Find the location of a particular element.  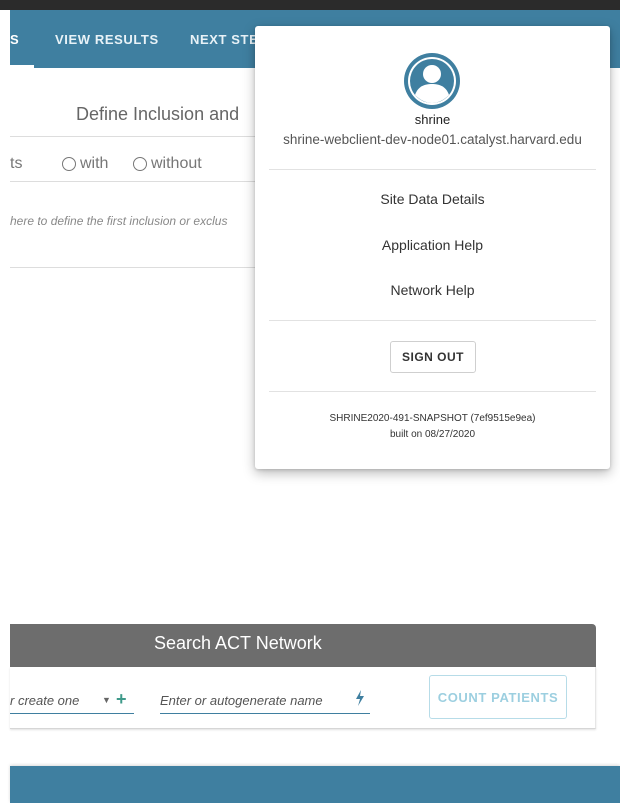

query-name-input: Enter or autogenerate name is located at coordinates (241, 700).